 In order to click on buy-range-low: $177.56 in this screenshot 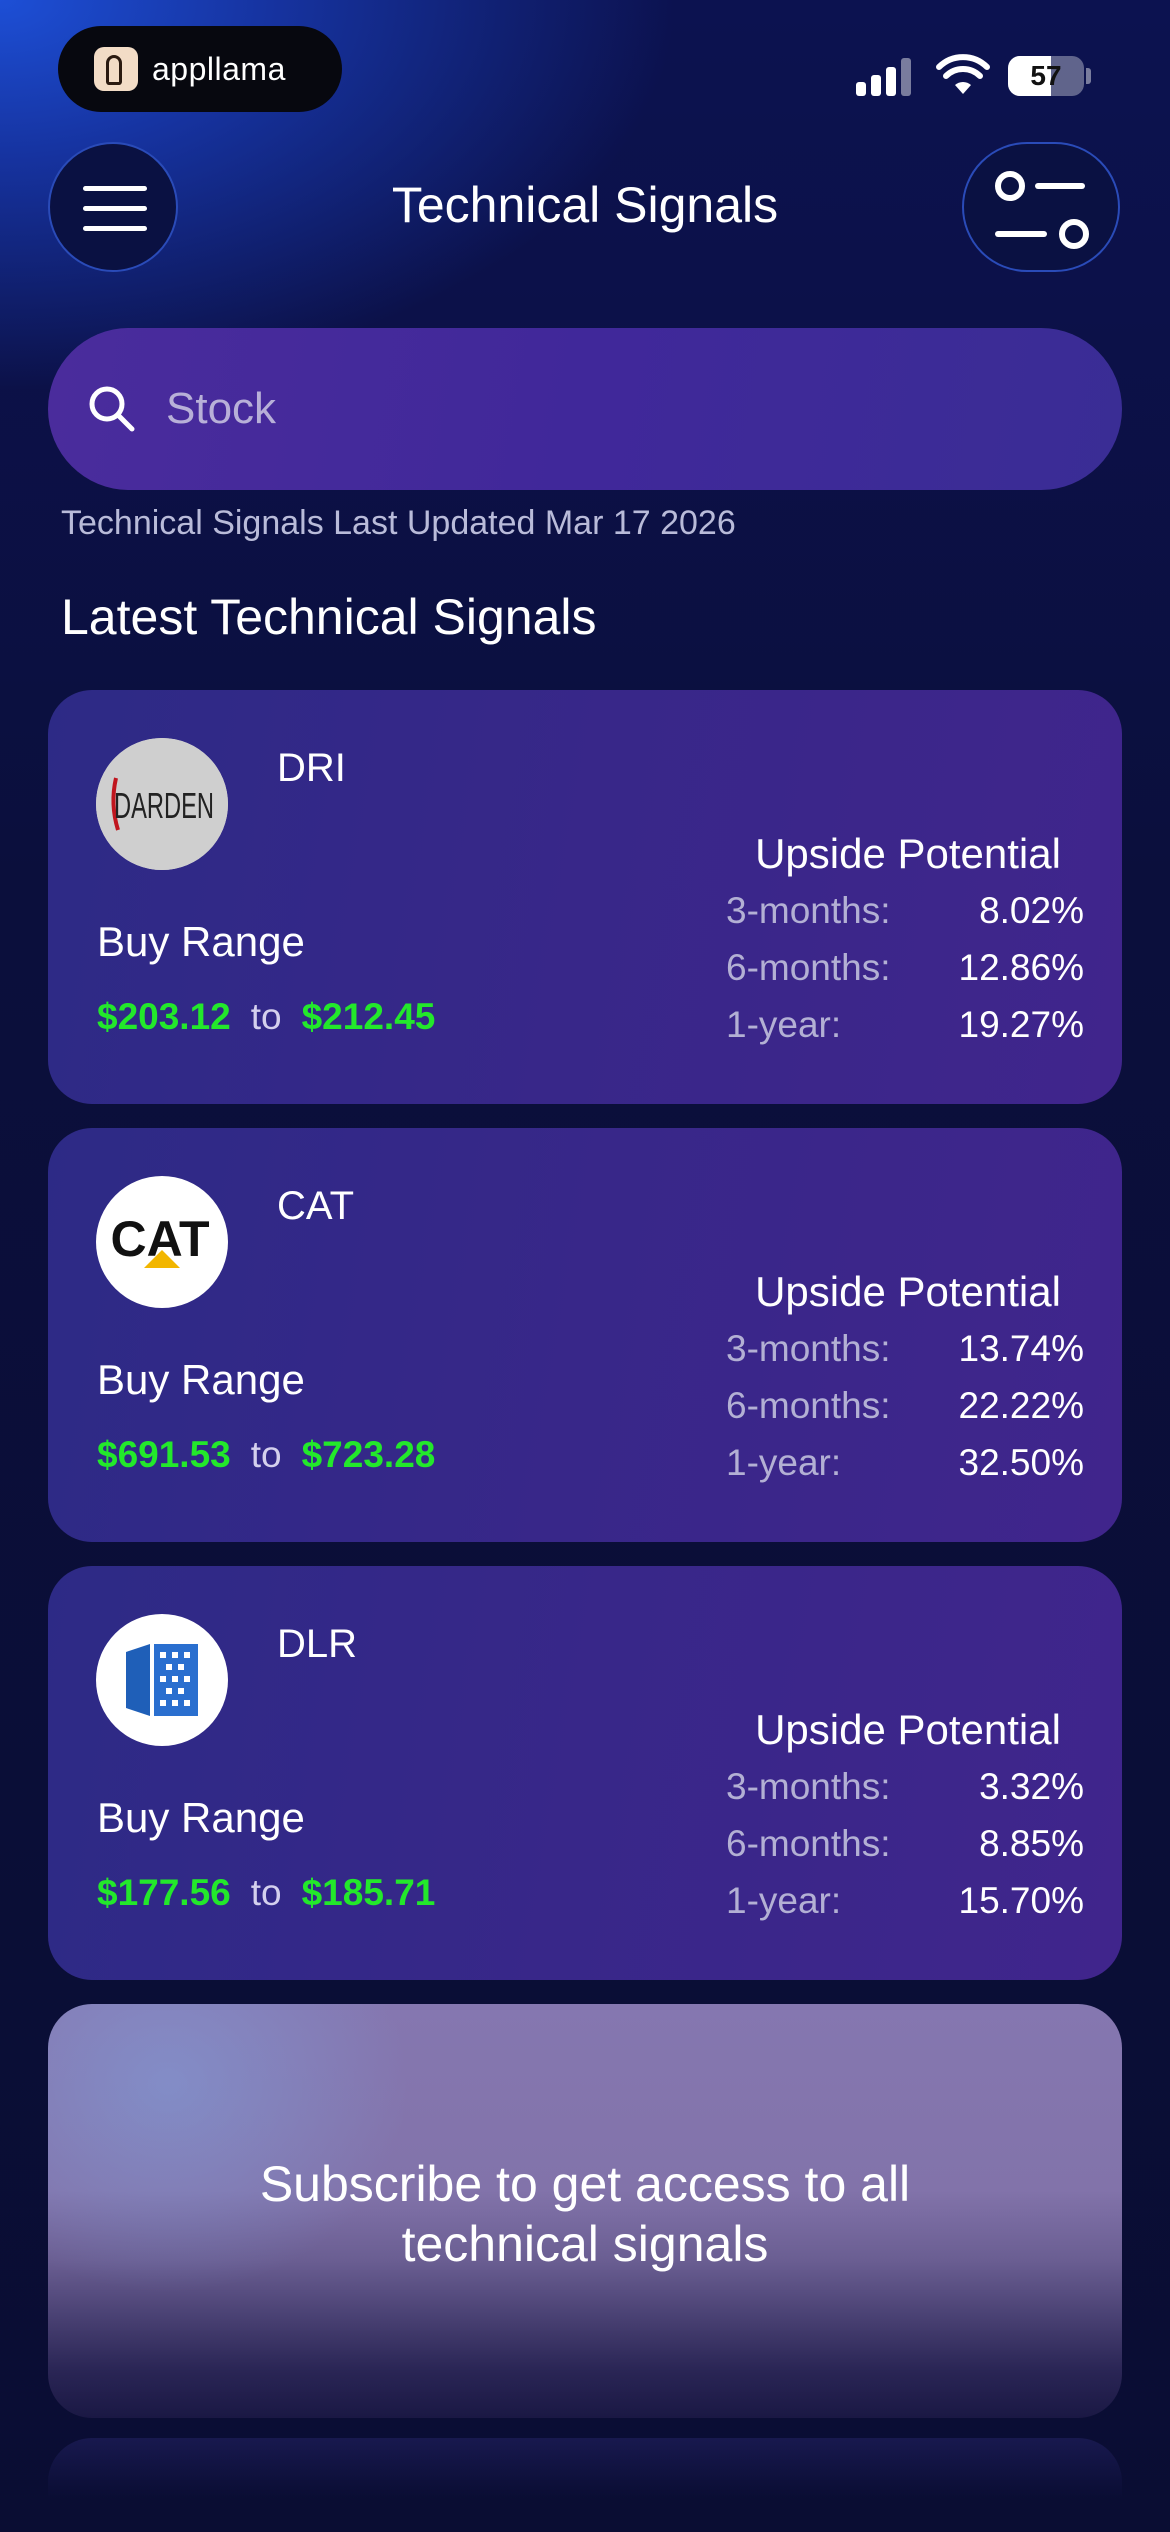, I will do `click(164, 1892)`.